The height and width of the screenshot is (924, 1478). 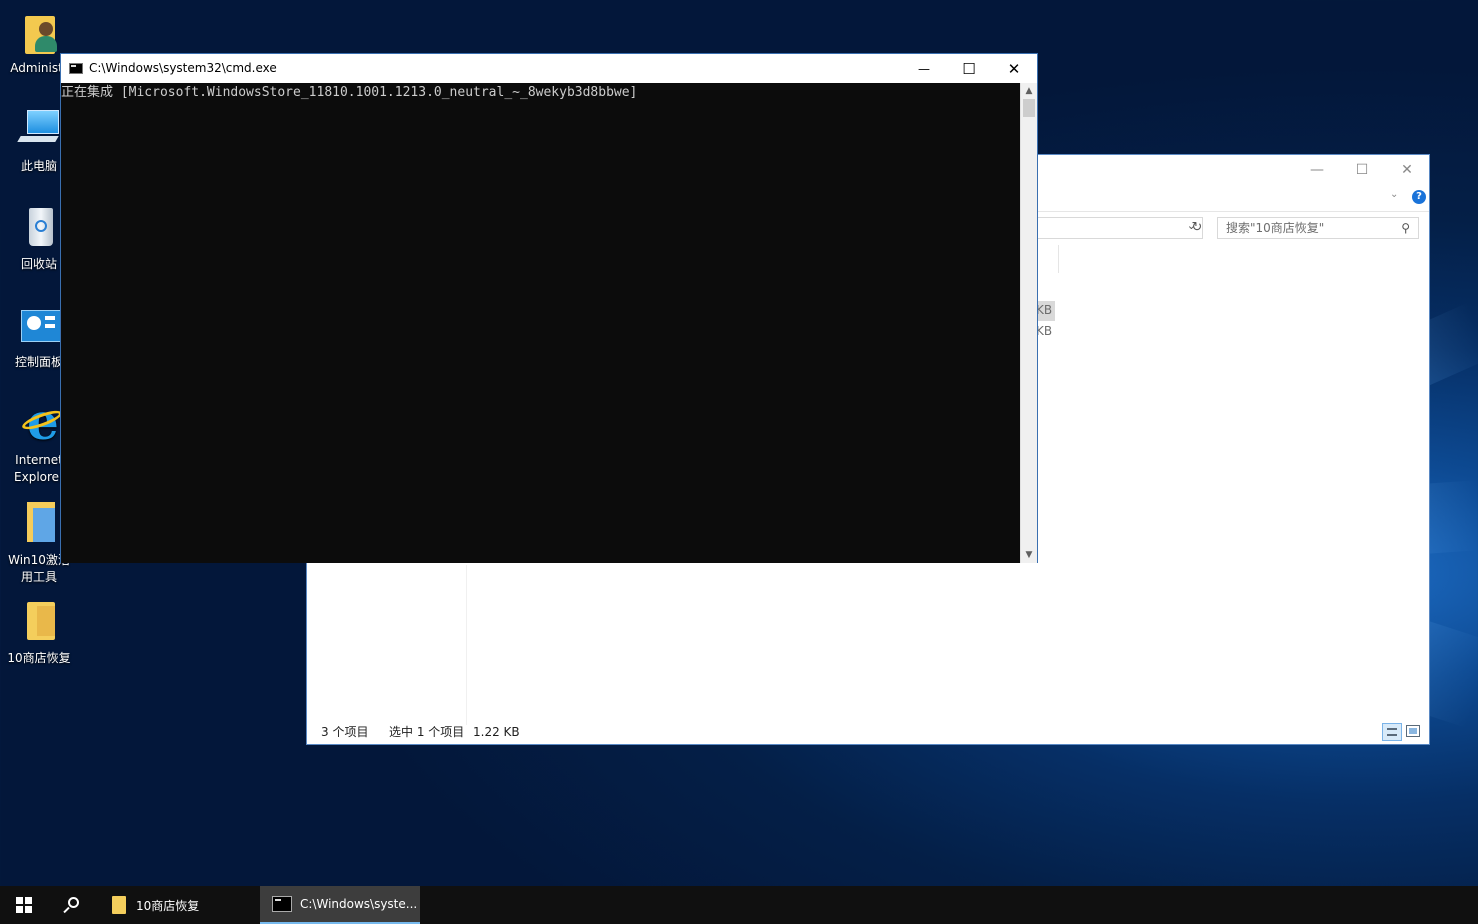 What do you see at coordinates (39, 326) in the screenshot?
I see `control-panel-icon` at bounding box center [39, 326].